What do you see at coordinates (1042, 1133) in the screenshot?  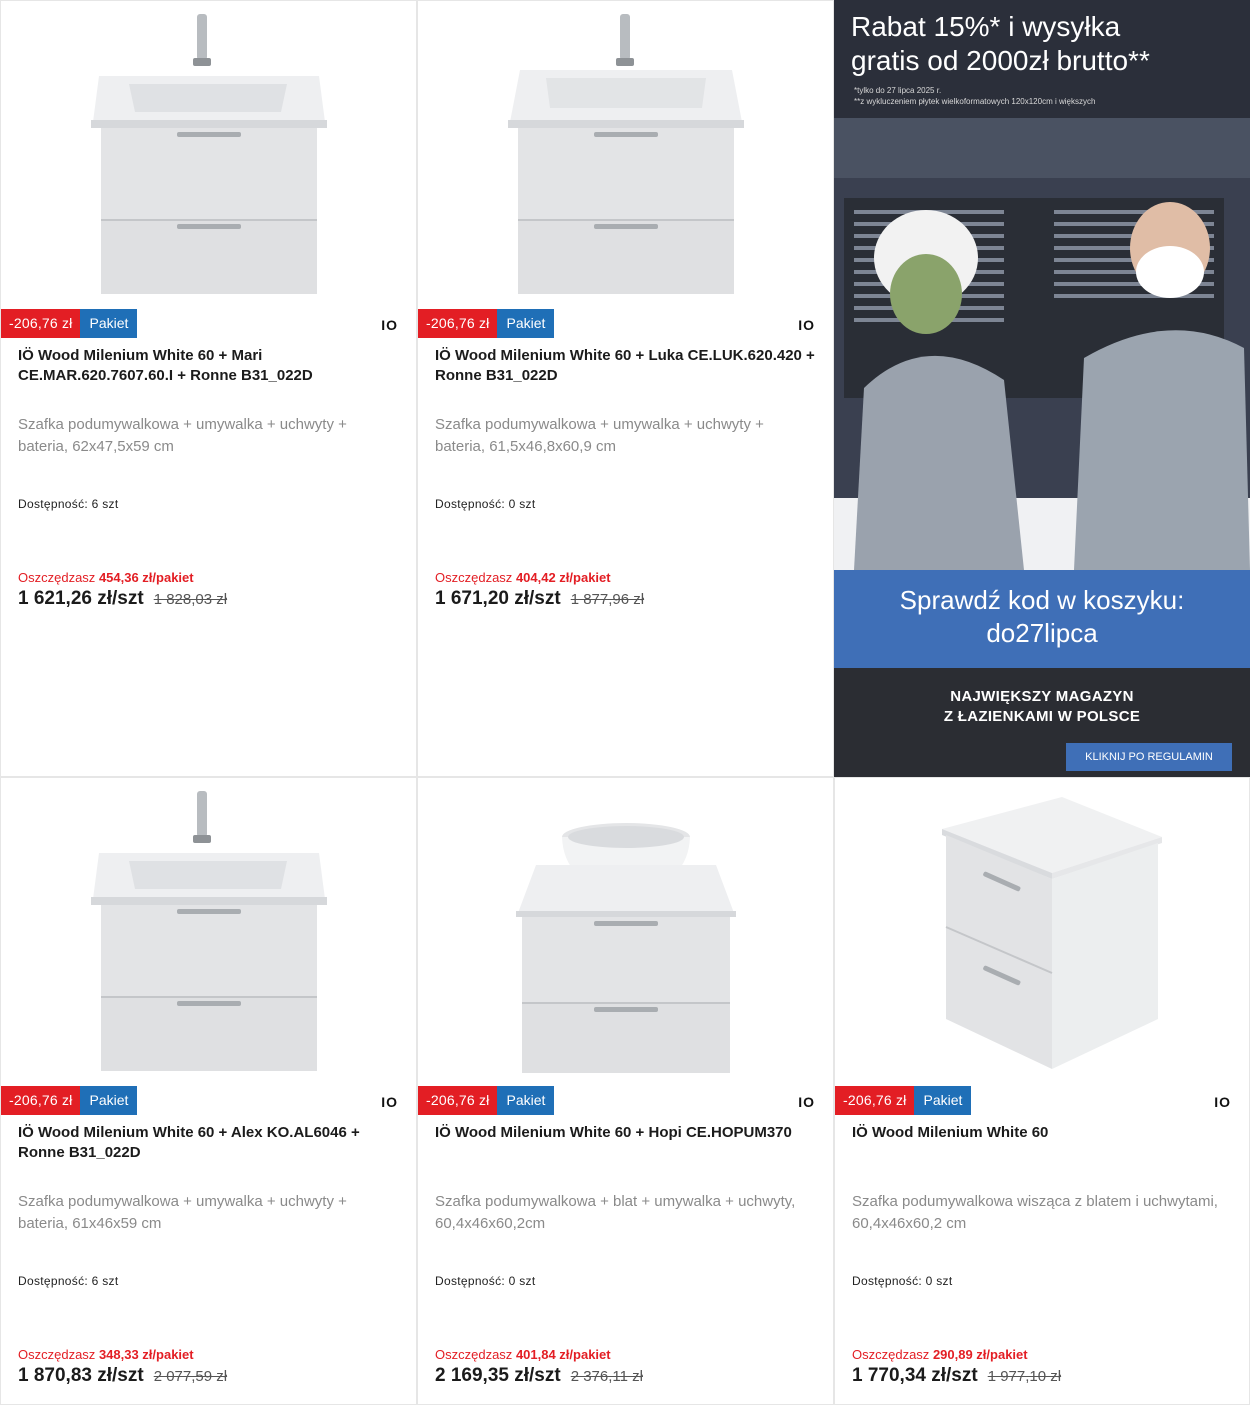 I see `product-title: IÖ Wood Milenium White 60` at bounding box center [1042, 1133].